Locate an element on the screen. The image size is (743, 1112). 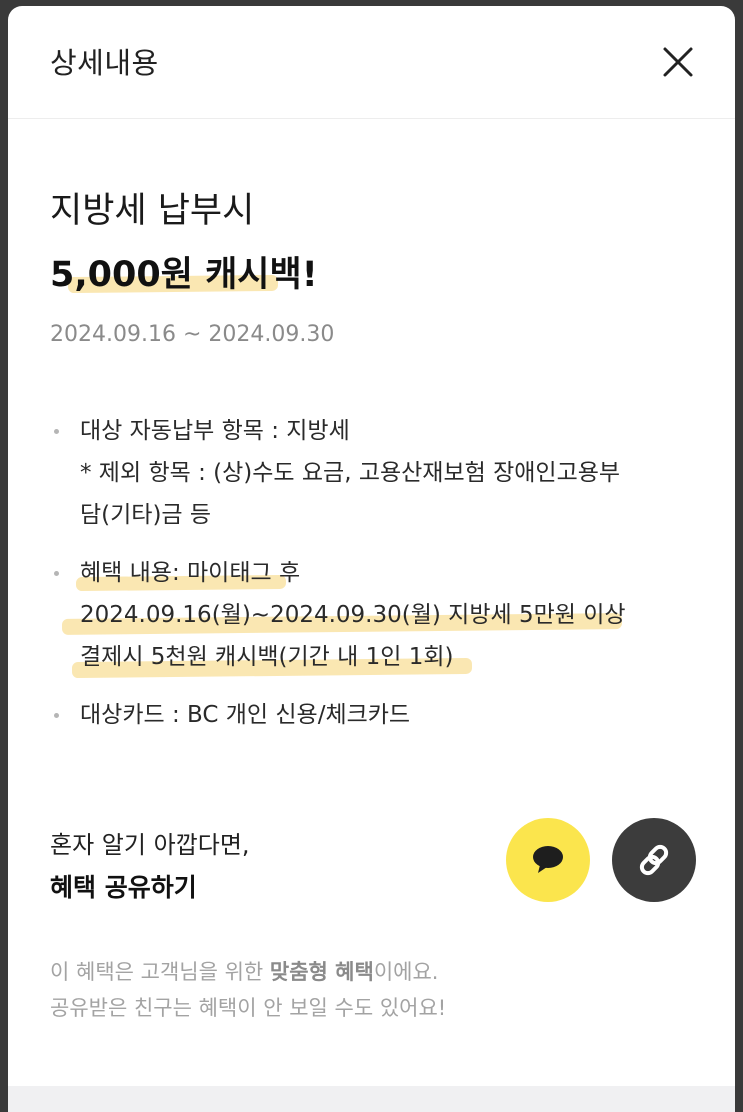
notice-text-end: 이에요. is located at coordinates (406, 972).